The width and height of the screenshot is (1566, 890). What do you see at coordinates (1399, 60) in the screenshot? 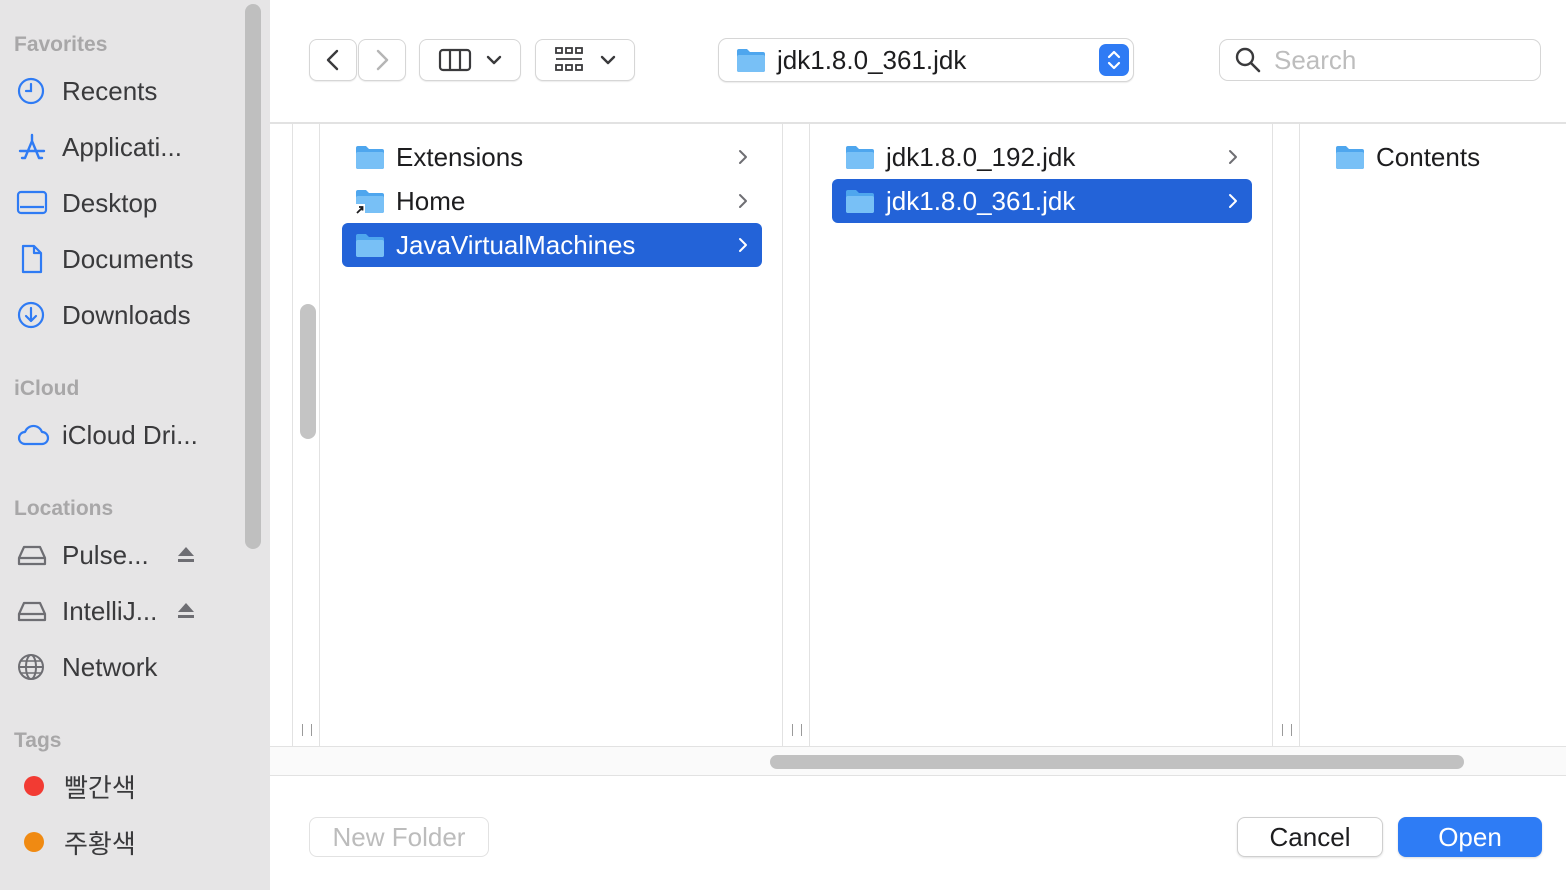
I see `search-input` at bounding box center [1399, 60].